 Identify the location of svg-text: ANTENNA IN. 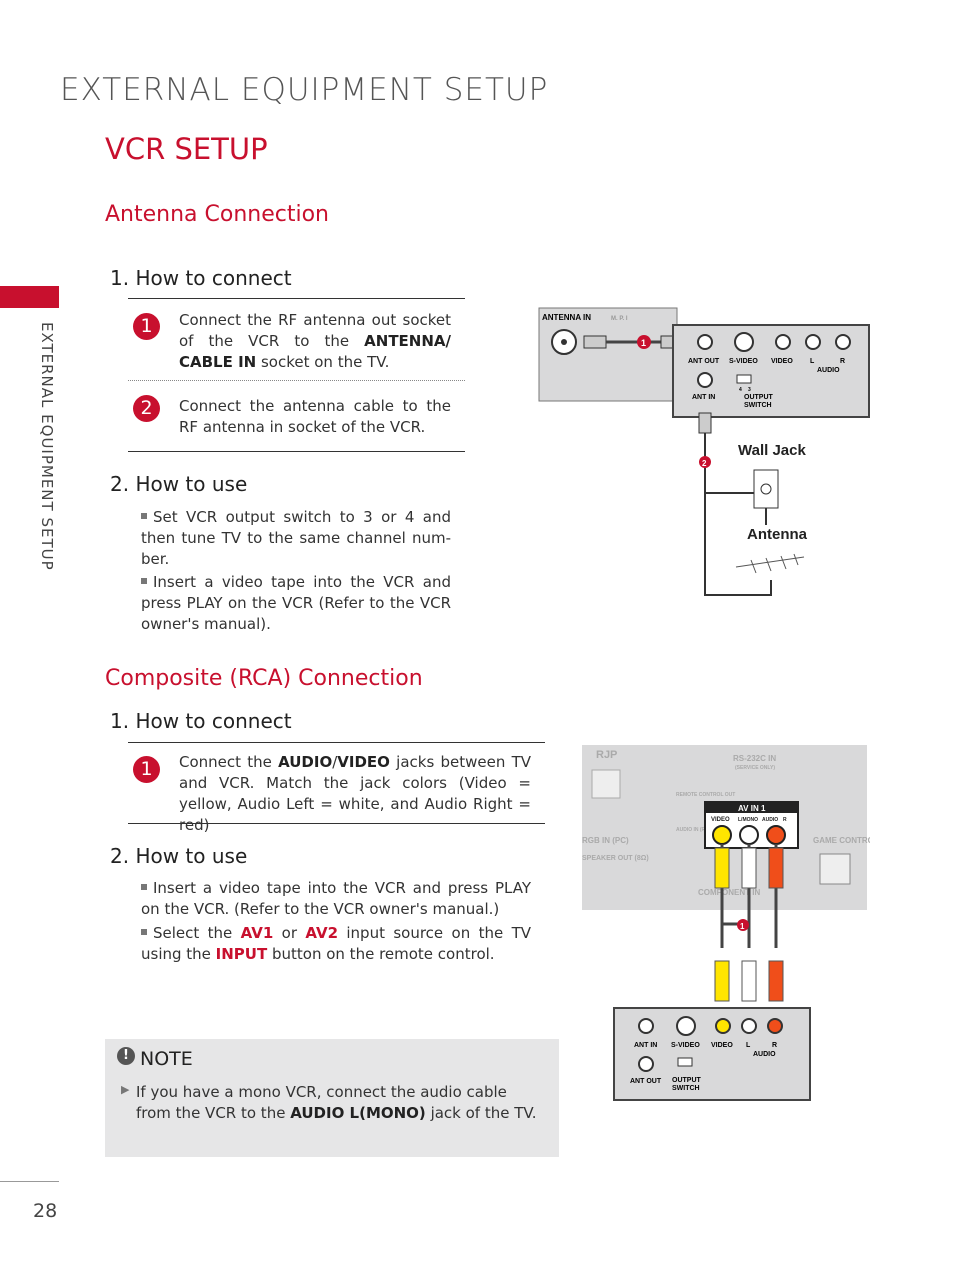
(566, 317).